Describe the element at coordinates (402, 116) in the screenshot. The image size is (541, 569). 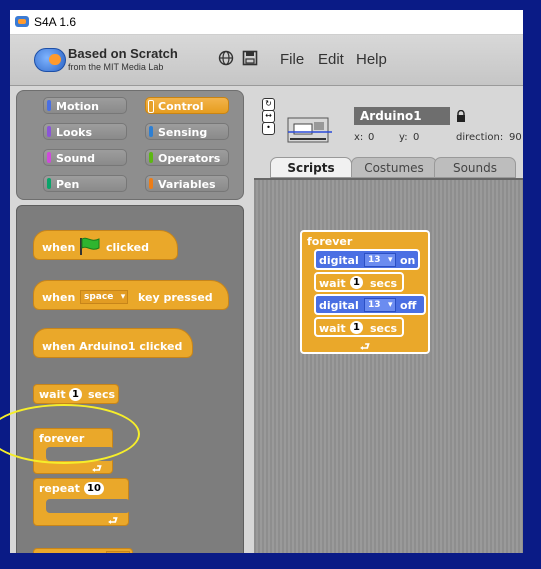
I see `sprite-name-field: Arduino1` at that location.